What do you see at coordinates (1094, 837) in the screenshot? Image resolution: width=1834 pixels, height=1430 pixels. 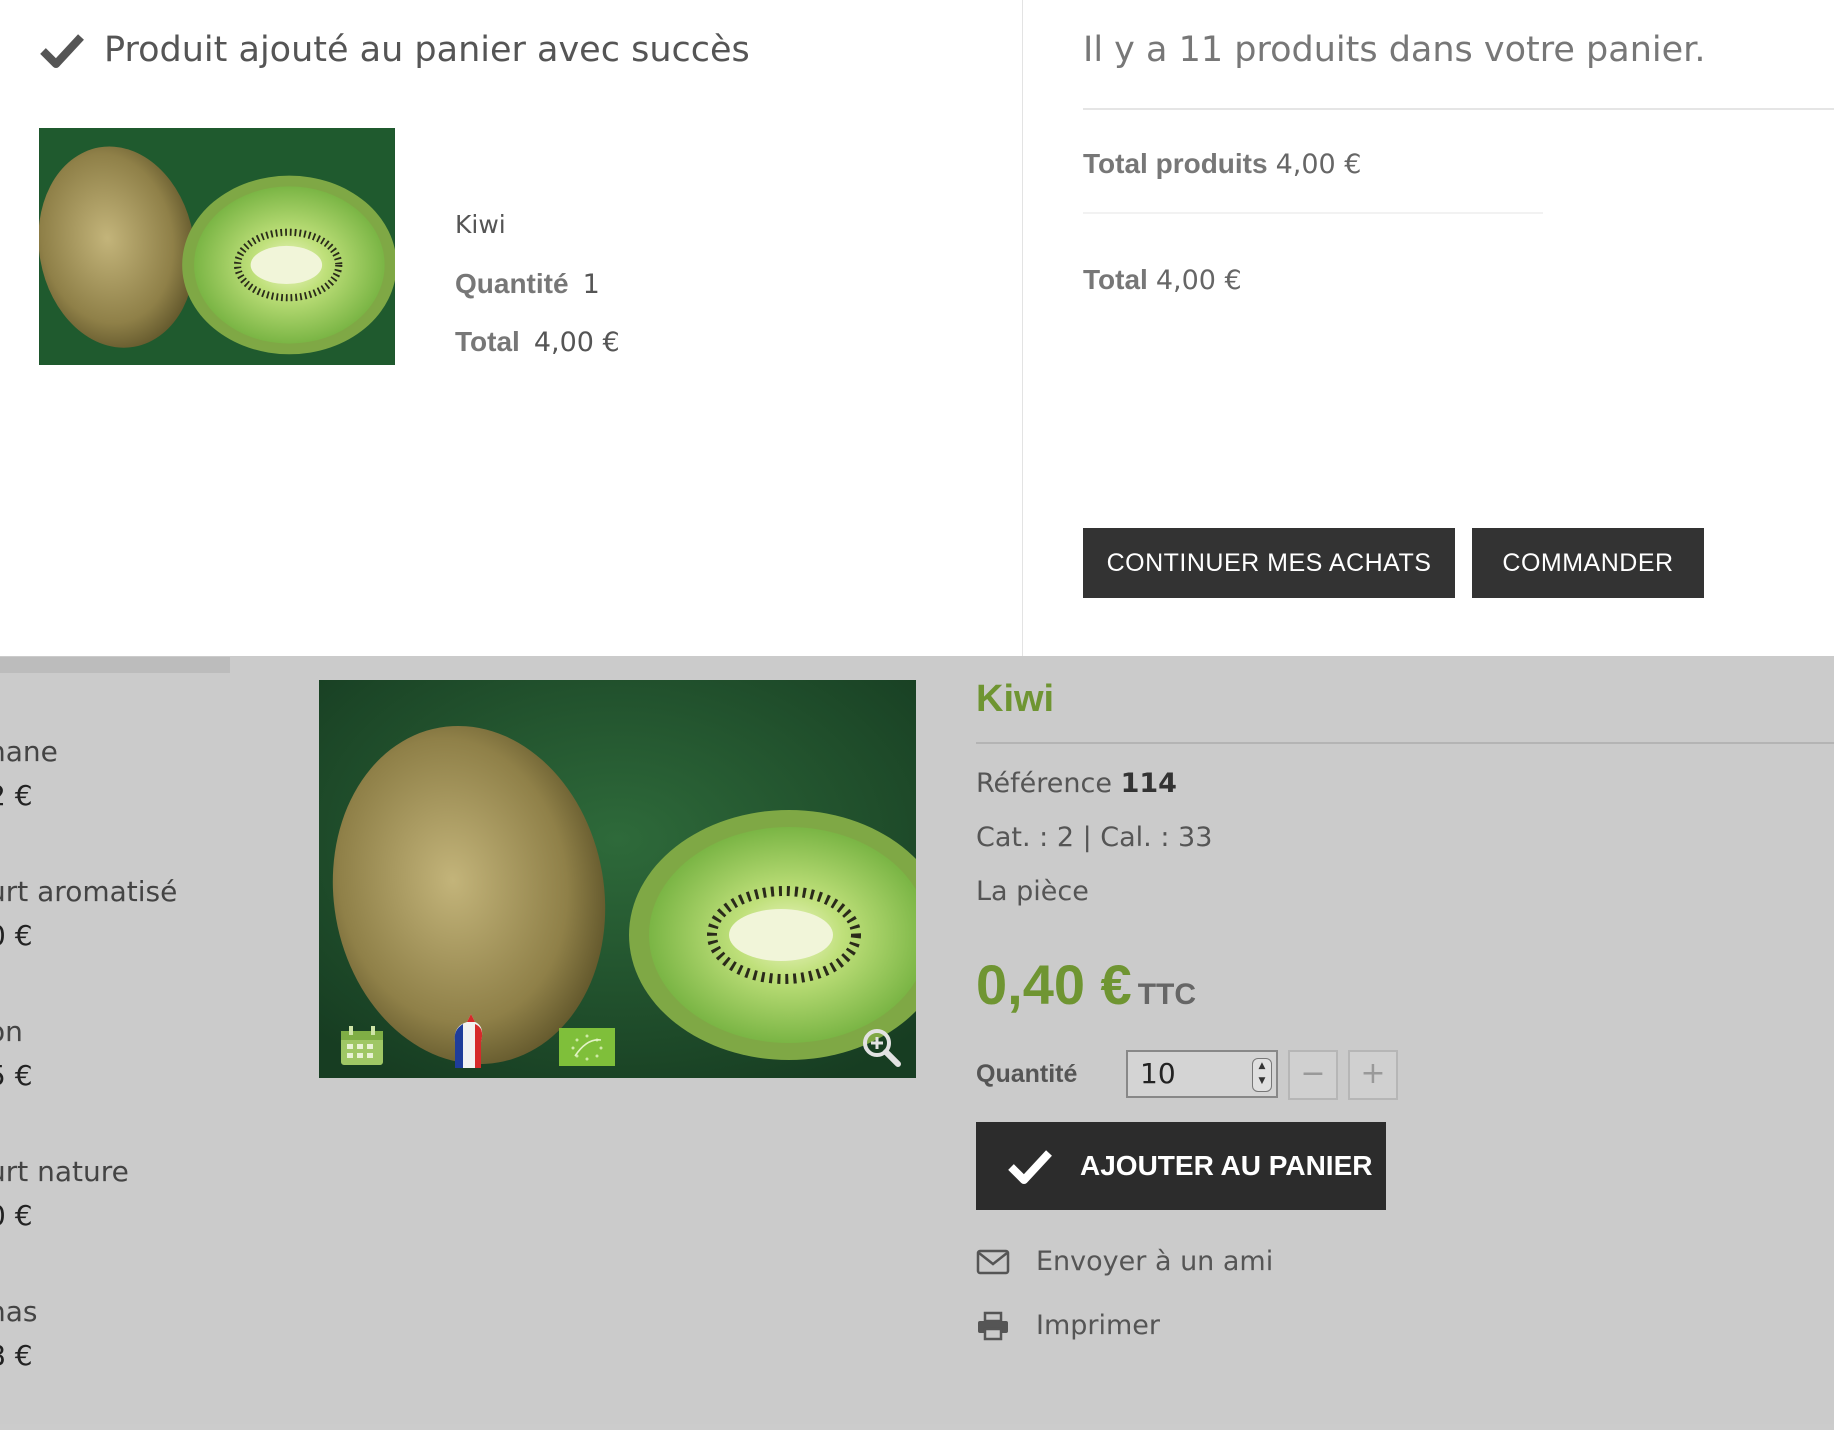 I see `product-cat-cal: Cat. : 2 | Cal. : 33` at bounding box center [1094, 837].